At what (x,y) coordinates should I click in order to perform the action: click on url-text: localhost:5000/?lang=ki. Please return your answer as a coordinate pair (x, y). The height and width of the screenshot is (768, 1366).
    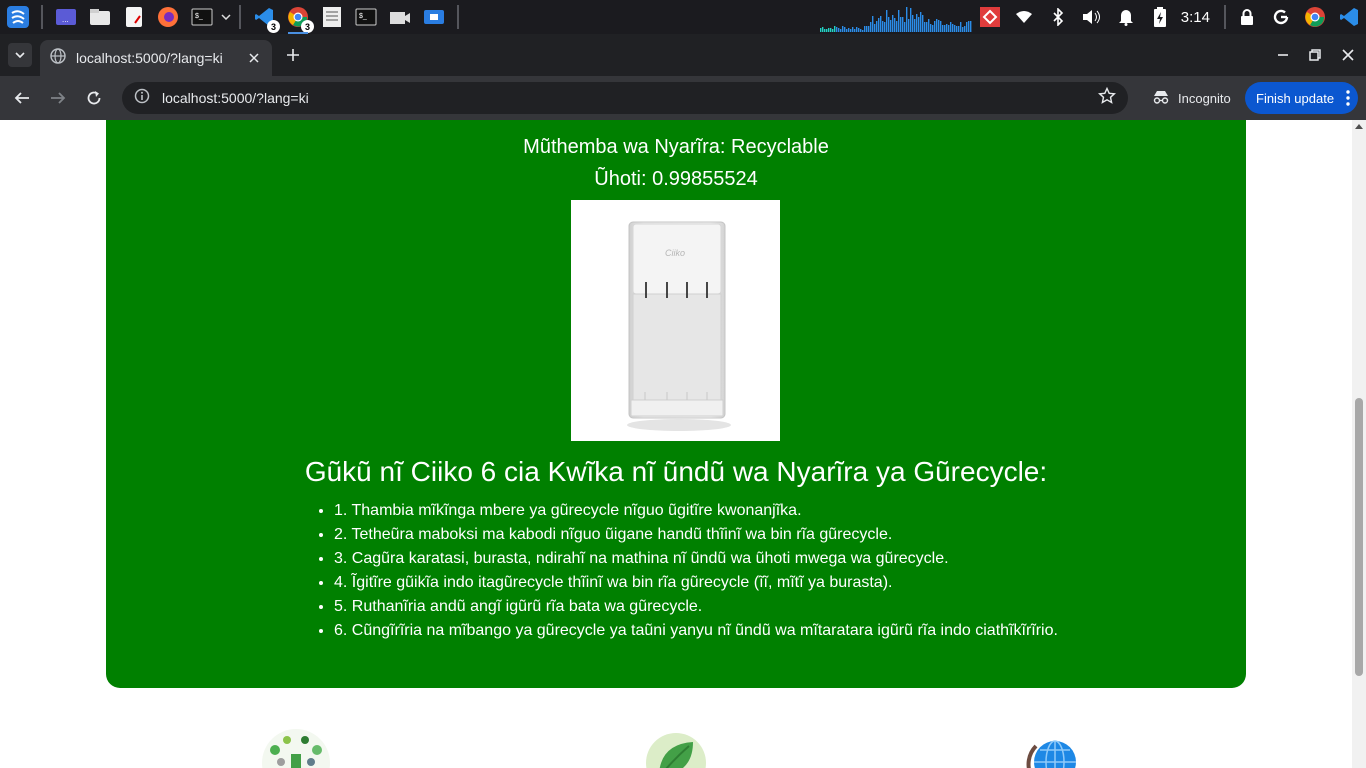
    Looking at the image, I should click on (630, 98).